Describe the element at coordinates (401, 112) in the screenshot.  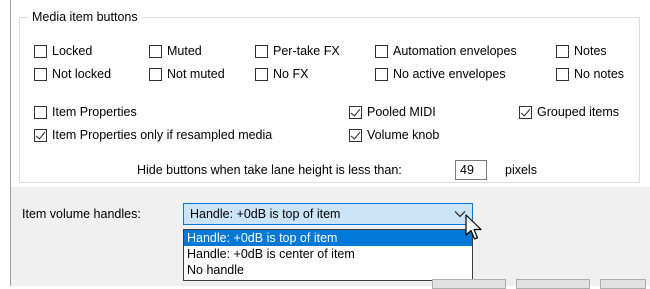
I see `checkbox-label: Pooled MIDI` at that location.